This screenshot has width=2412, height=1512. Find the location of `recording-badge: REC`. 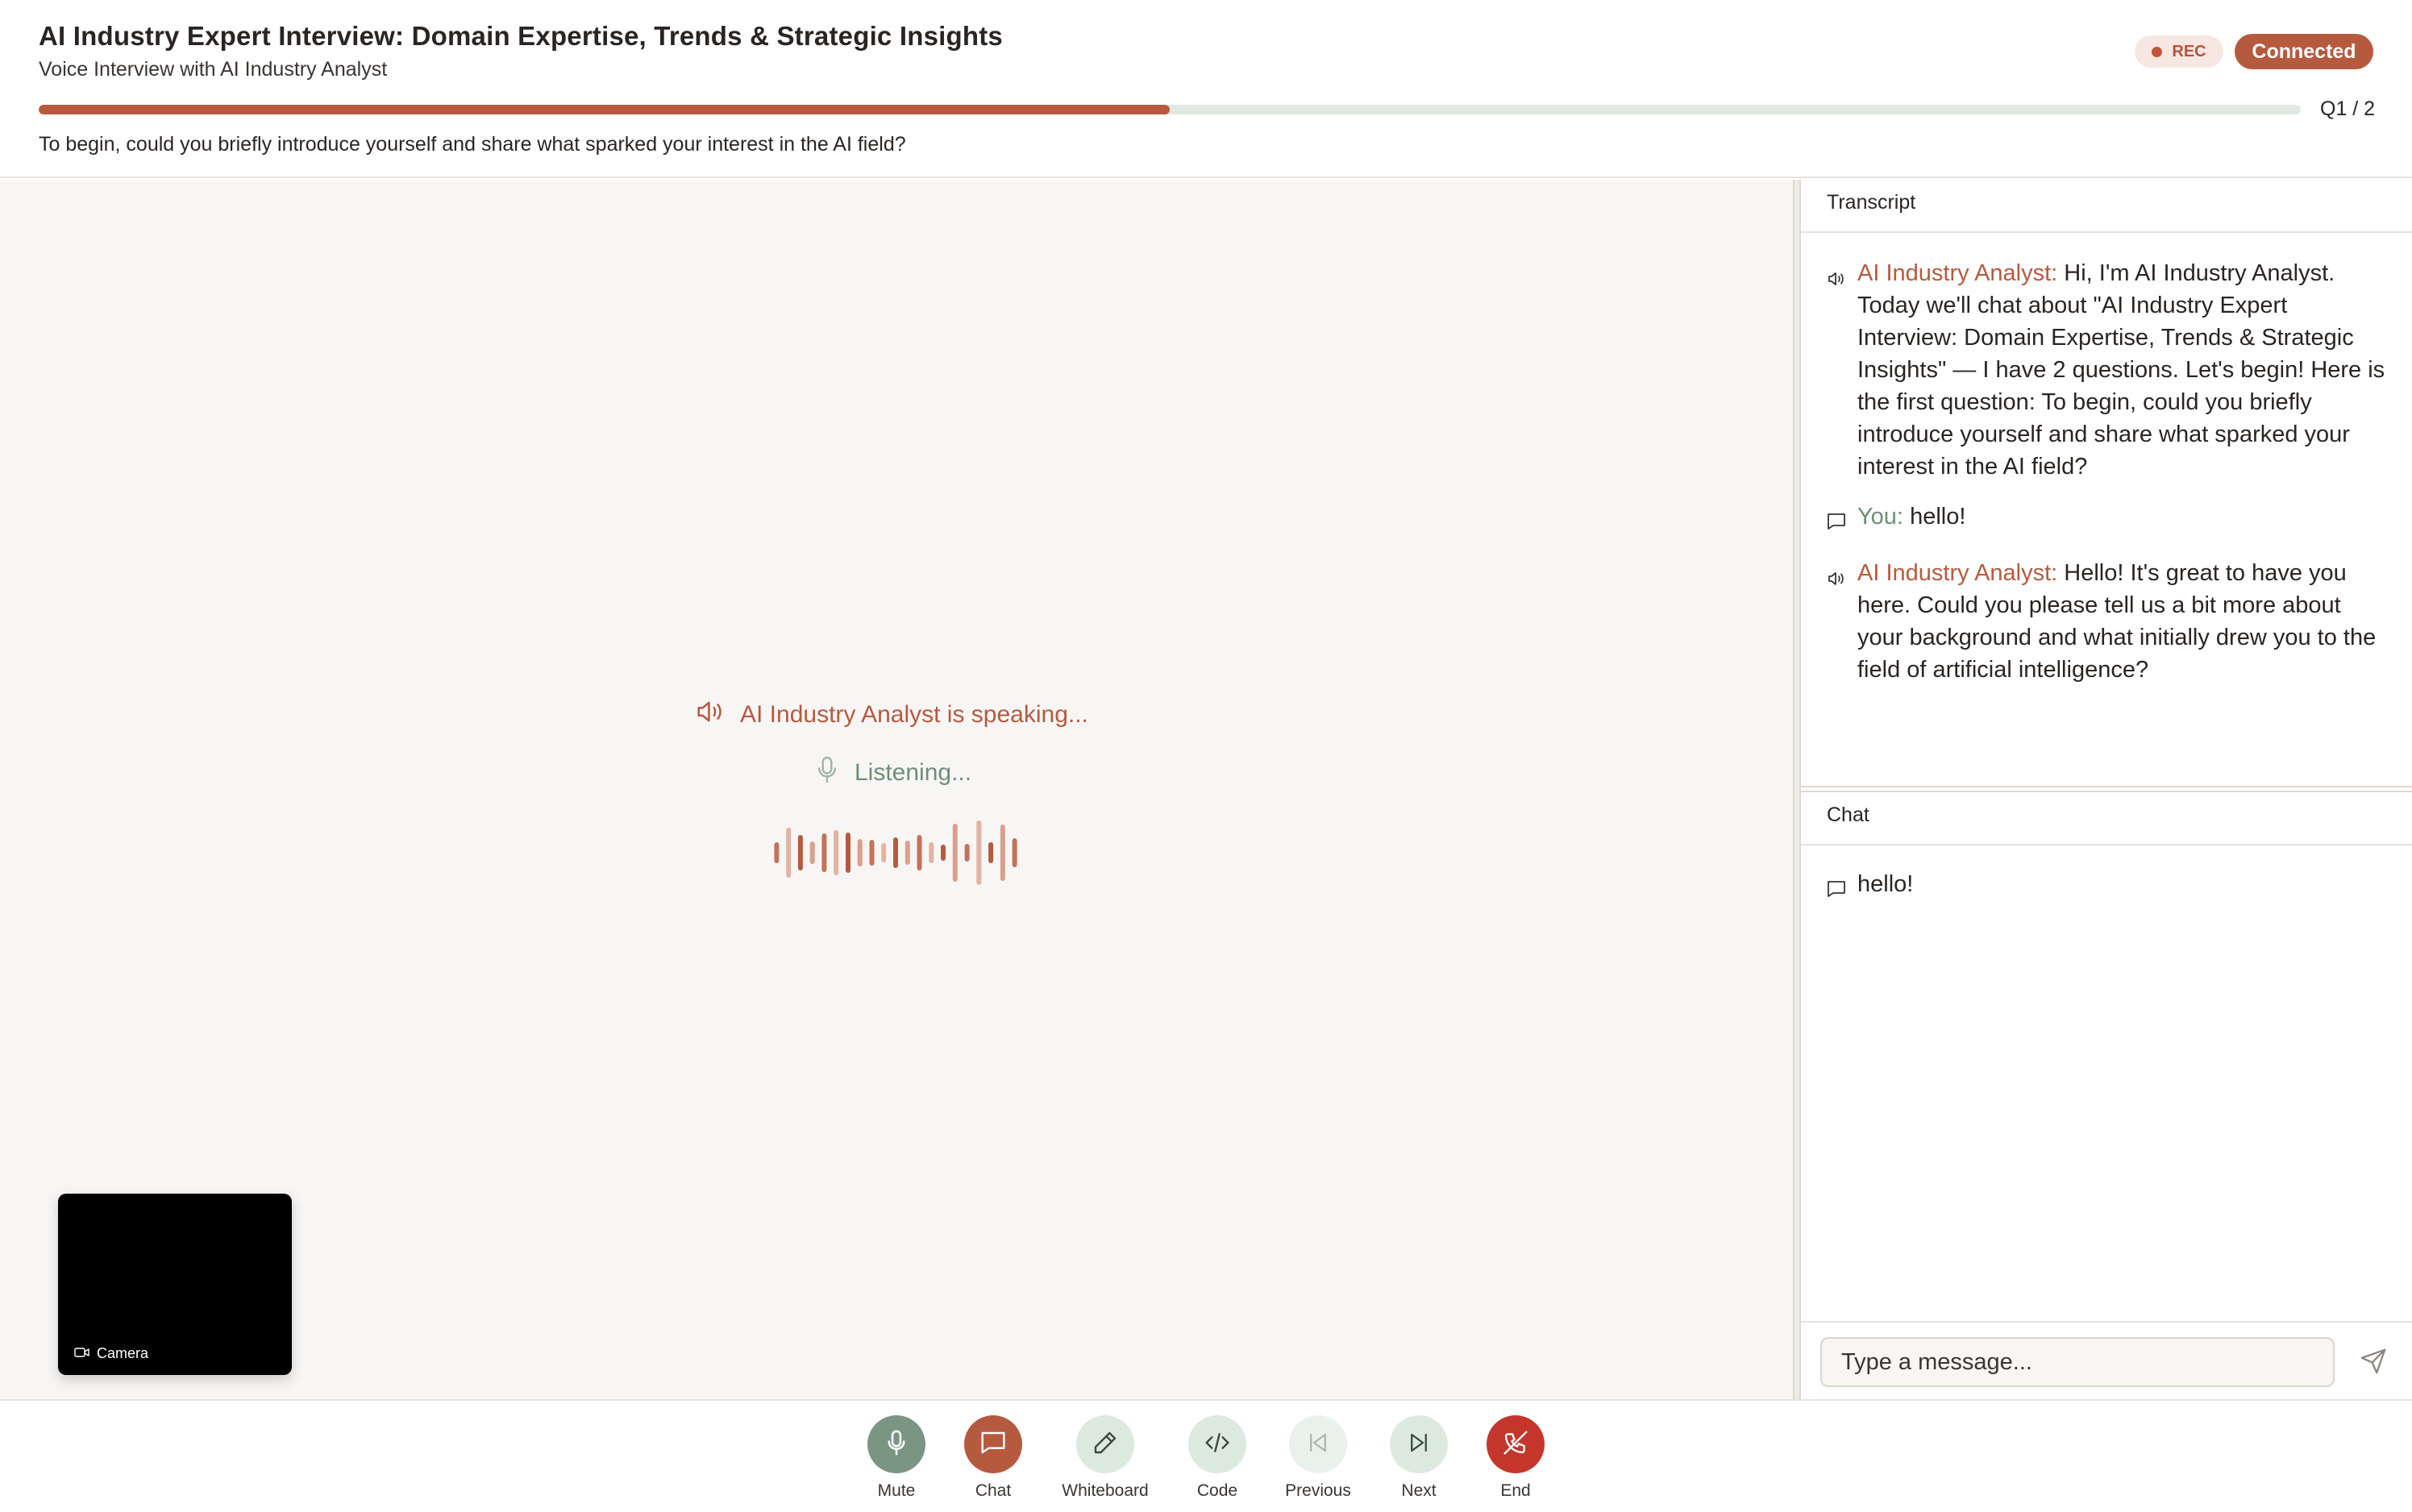

recording-badge: REC is located at coordinates (2179, 51).